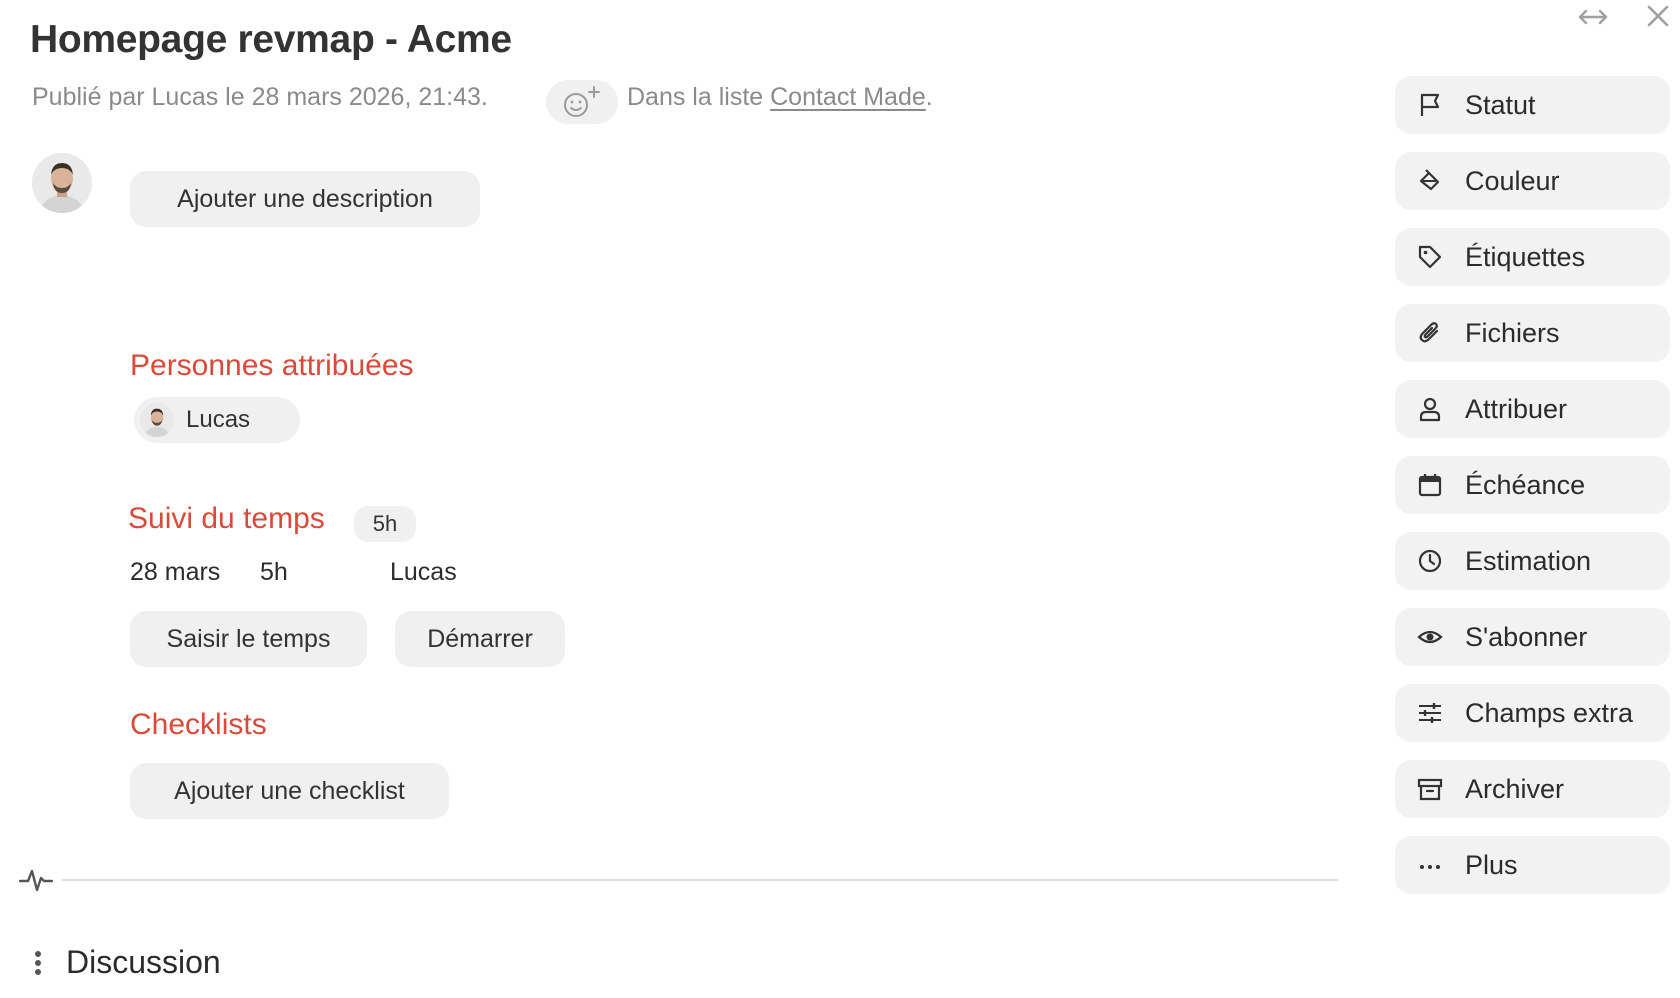 This screenshot has width=1680, height=998. What do you see at coordinates (1430, 257) in the screenshot?
I see `tag-icon` at bounding box center [1430, 257].